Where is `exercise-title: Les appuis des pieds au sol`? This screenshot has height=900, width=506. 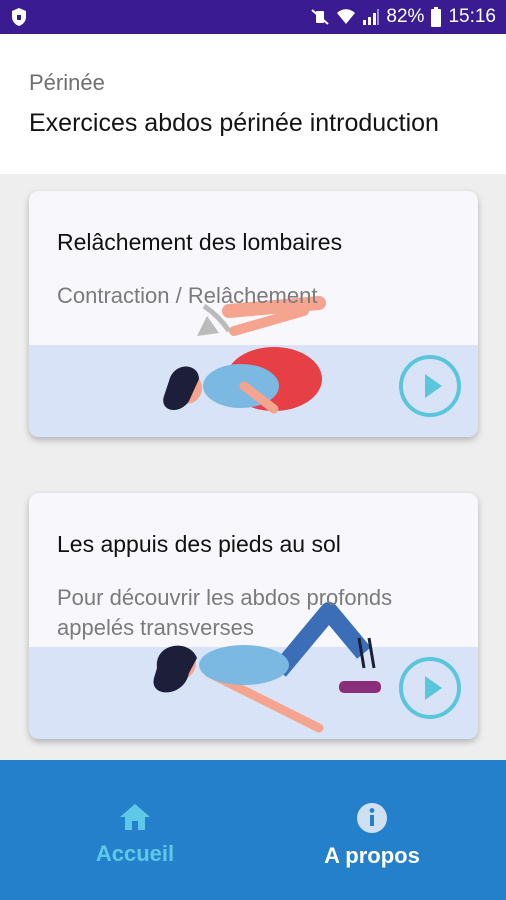 exercise-title: Les appuis des pieds au sol is located at coordinates (199, 544).